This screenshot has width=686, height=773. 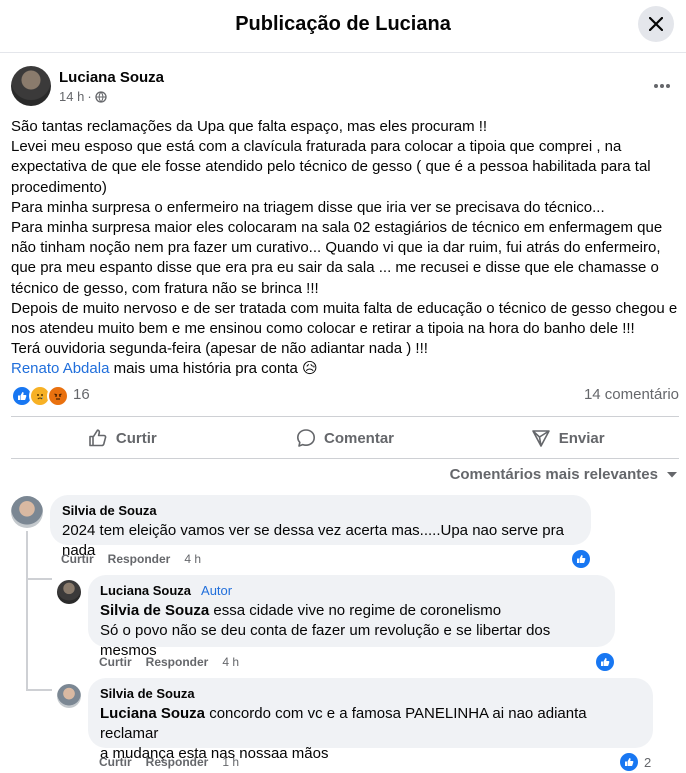 What do you see at coordinates (31, 86) in the screenshot?
I see `author-avatar` at bounding box center [31, 86].